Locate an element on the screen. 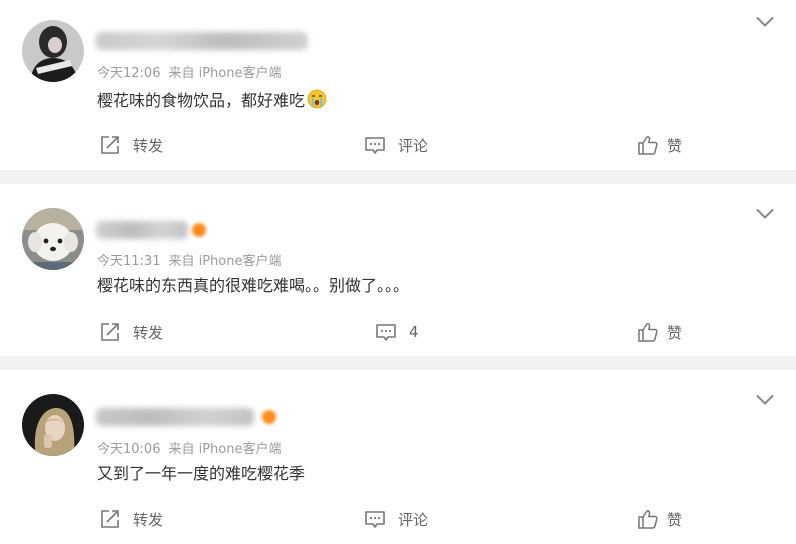 The width and height of the screenshot is (796, 544). comment-meta: 今天12:06 来自 iPhone客户端 is located at coordinates (189, 71).